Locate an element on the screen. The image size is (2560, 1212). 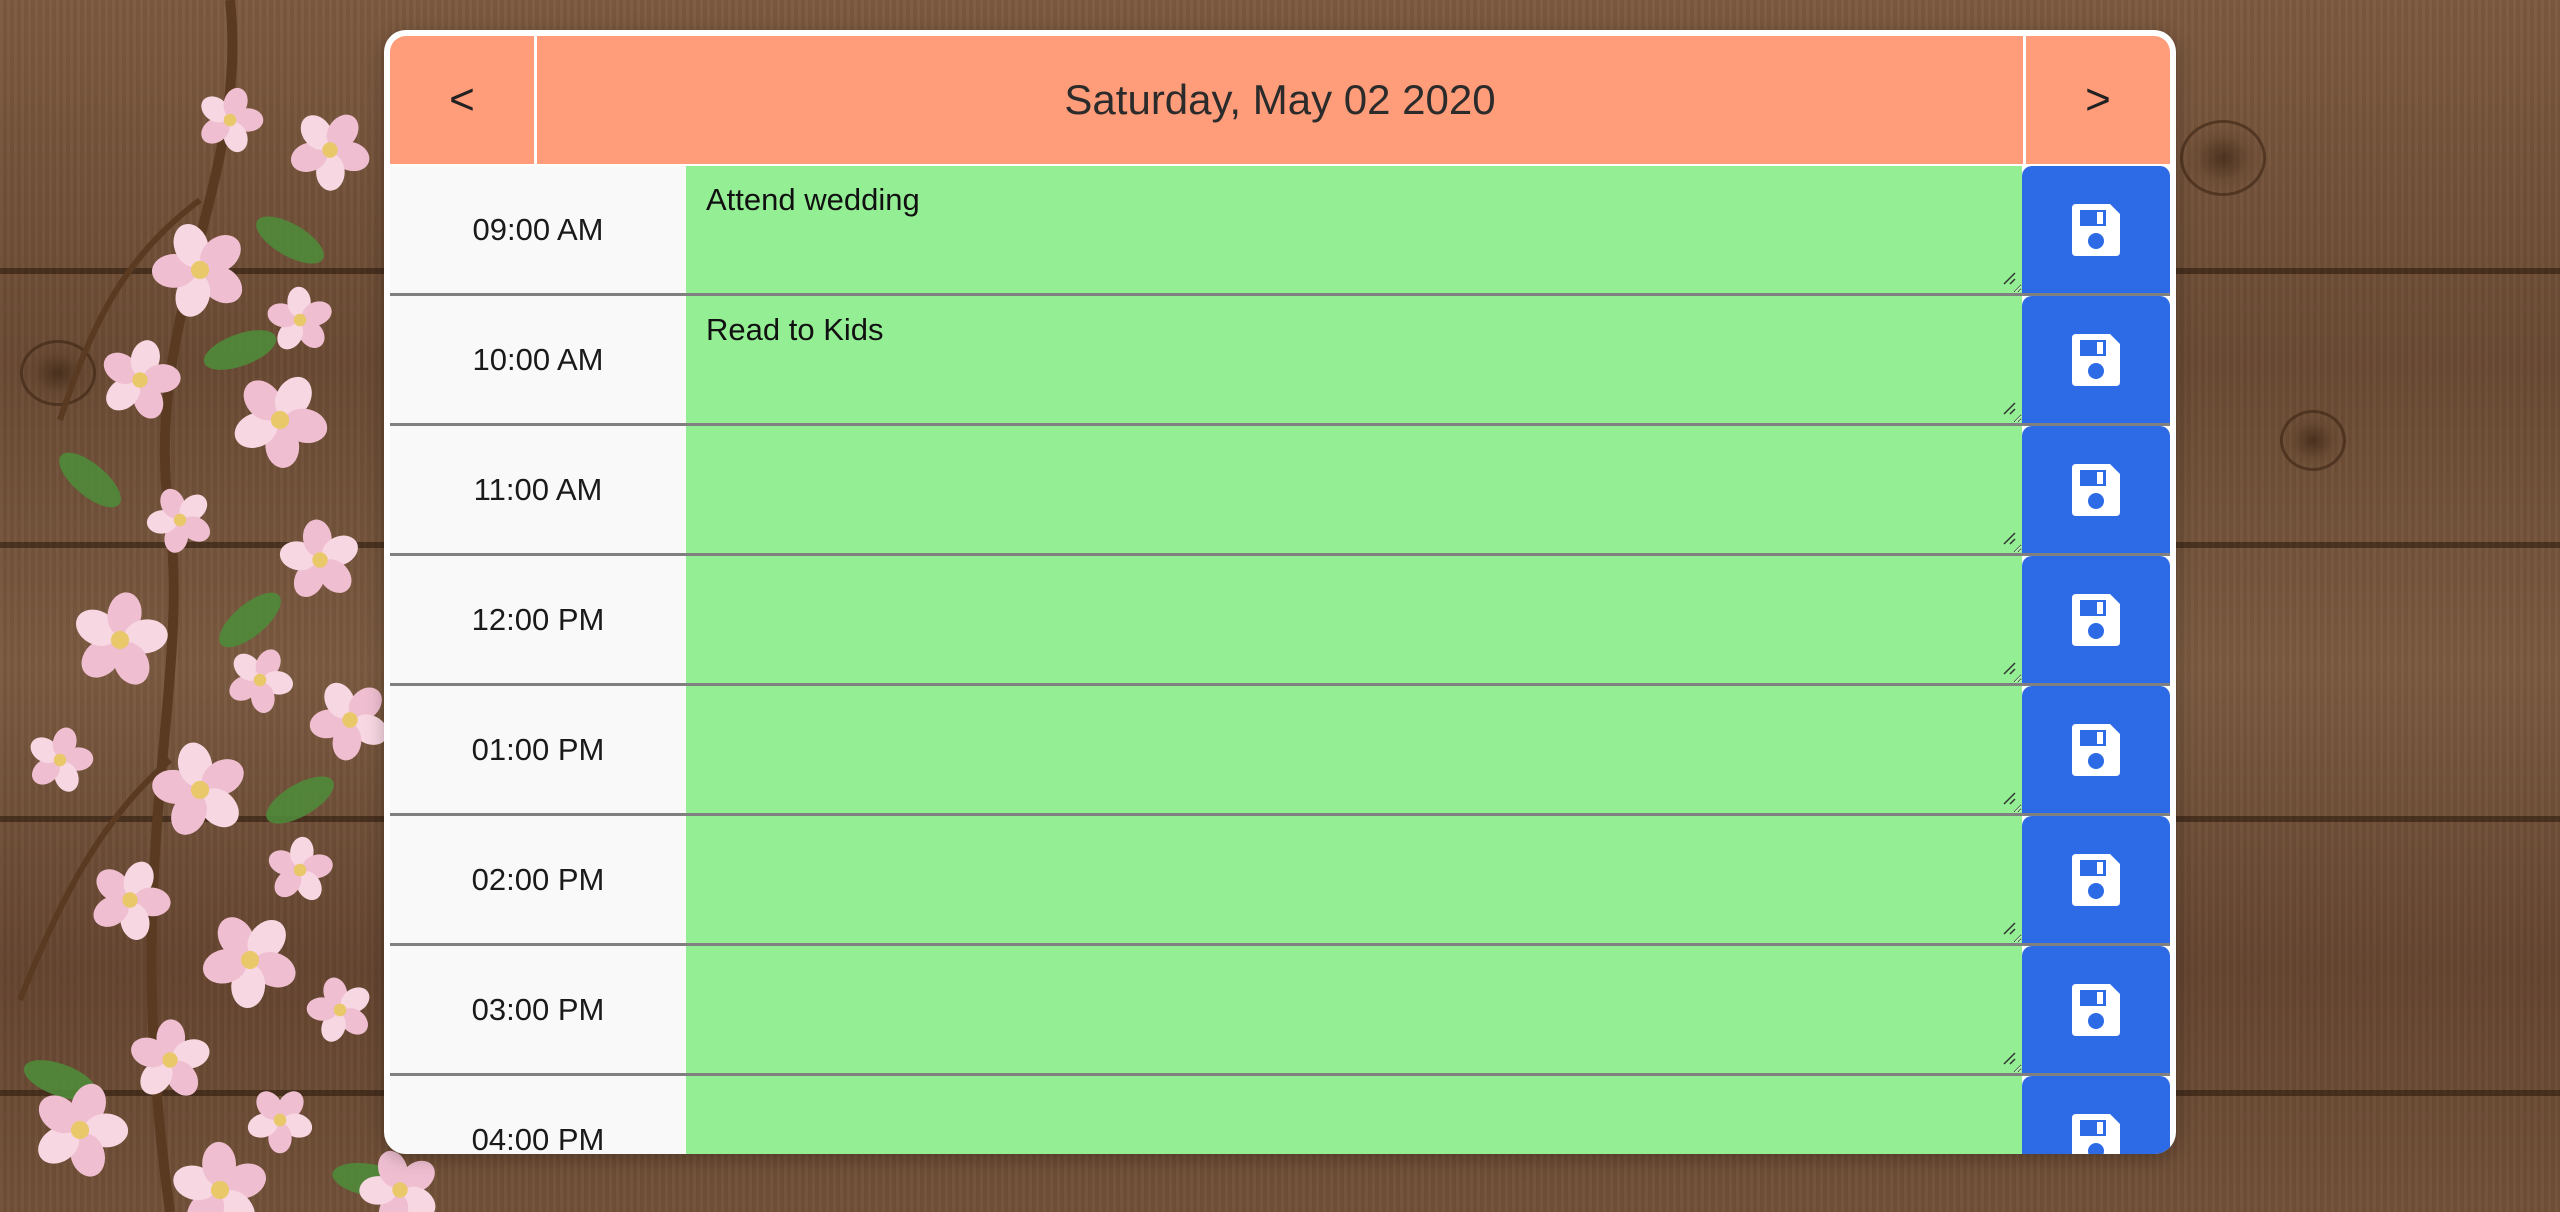
hour-label: 03:00 PM is located at coordinates (538, 1009).